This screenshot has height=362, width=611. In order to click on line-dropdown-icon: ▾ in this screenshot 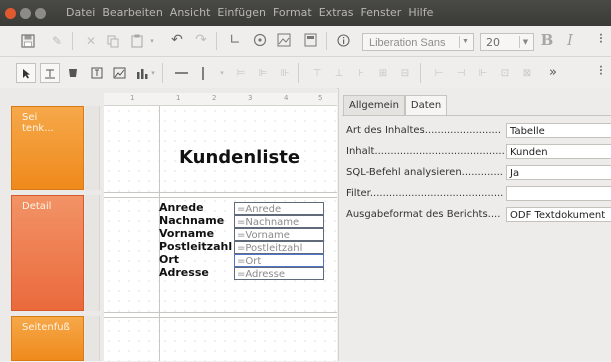, I will do `click(222, 73)`.